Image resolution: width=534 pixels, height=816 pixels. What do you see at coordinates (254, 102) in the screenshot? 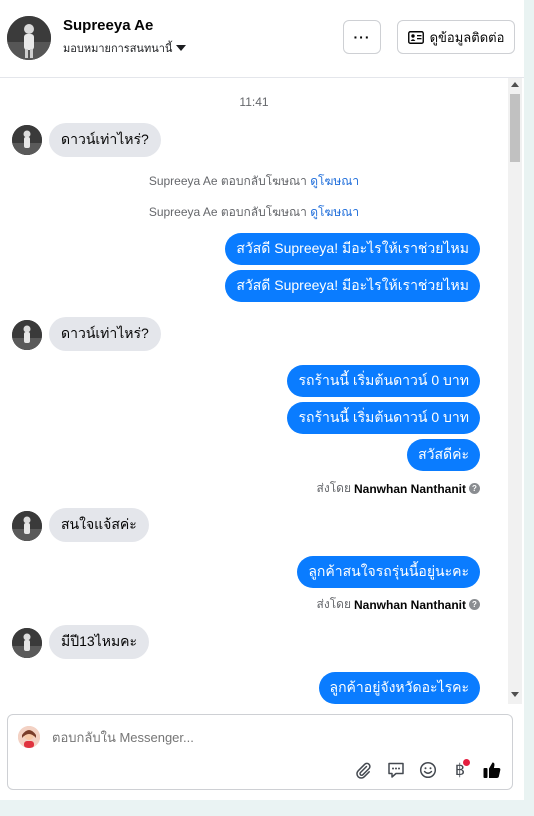
I see `timestamp: 11:41` at bounding box center [254, 102].